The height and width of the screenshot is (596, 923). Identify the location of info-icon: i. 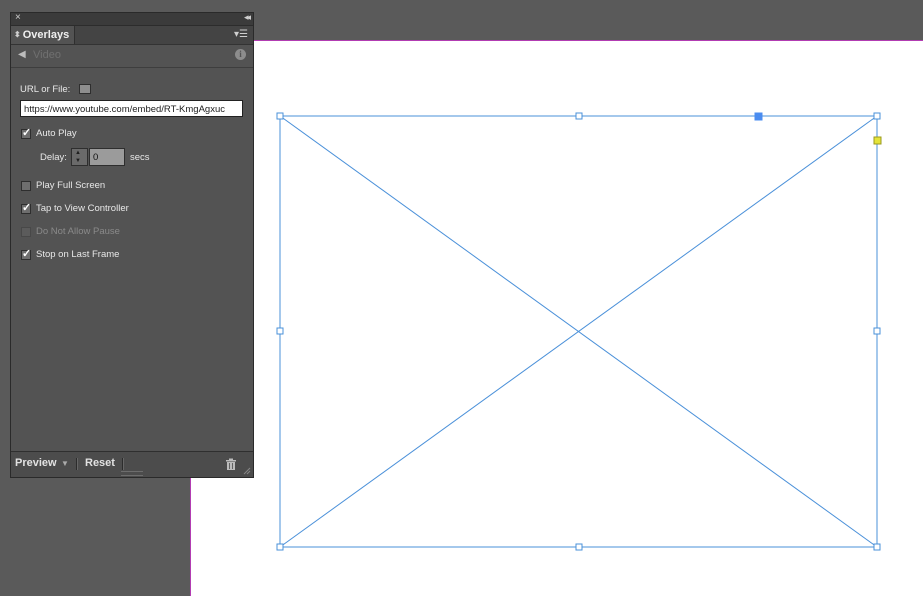
(240, 54).